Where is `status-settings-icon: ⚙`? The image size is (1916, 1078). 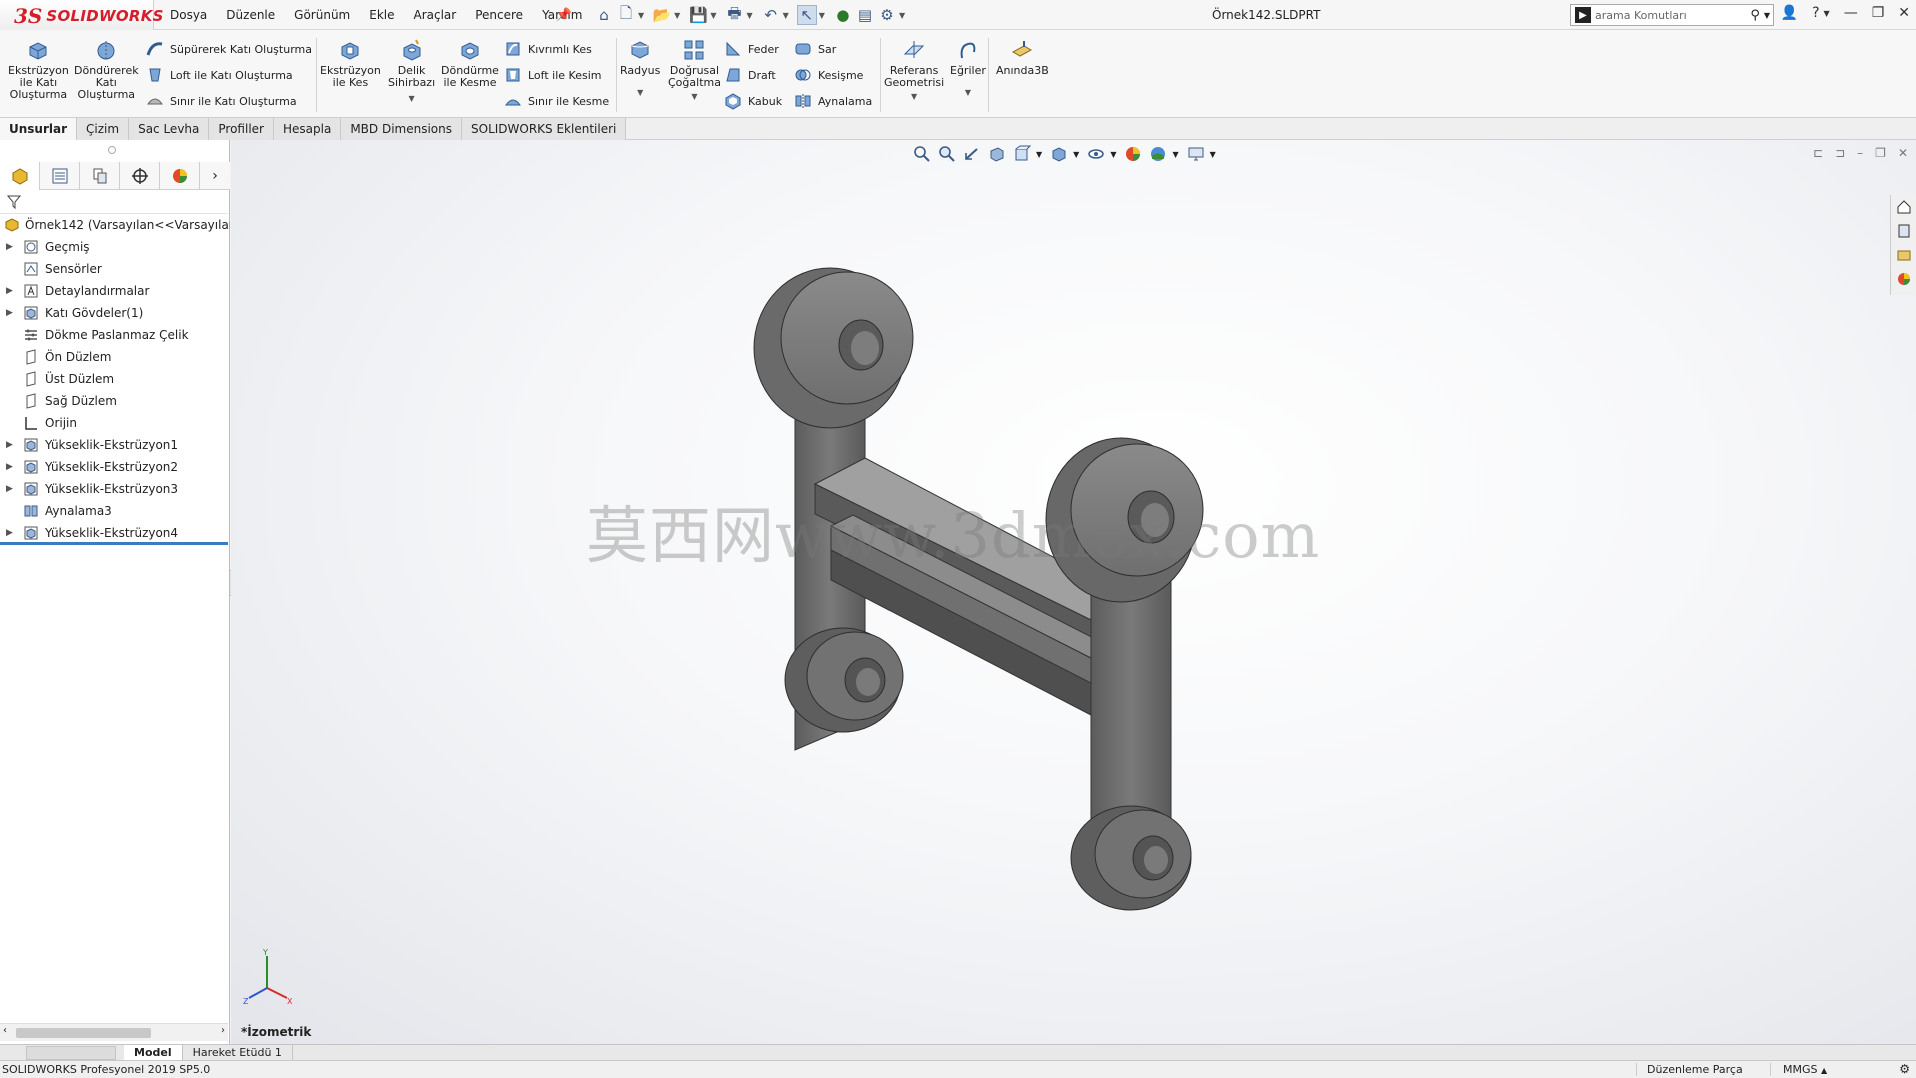
status-settings-icon: ⚙ is located at coordinates (1904, 1069).